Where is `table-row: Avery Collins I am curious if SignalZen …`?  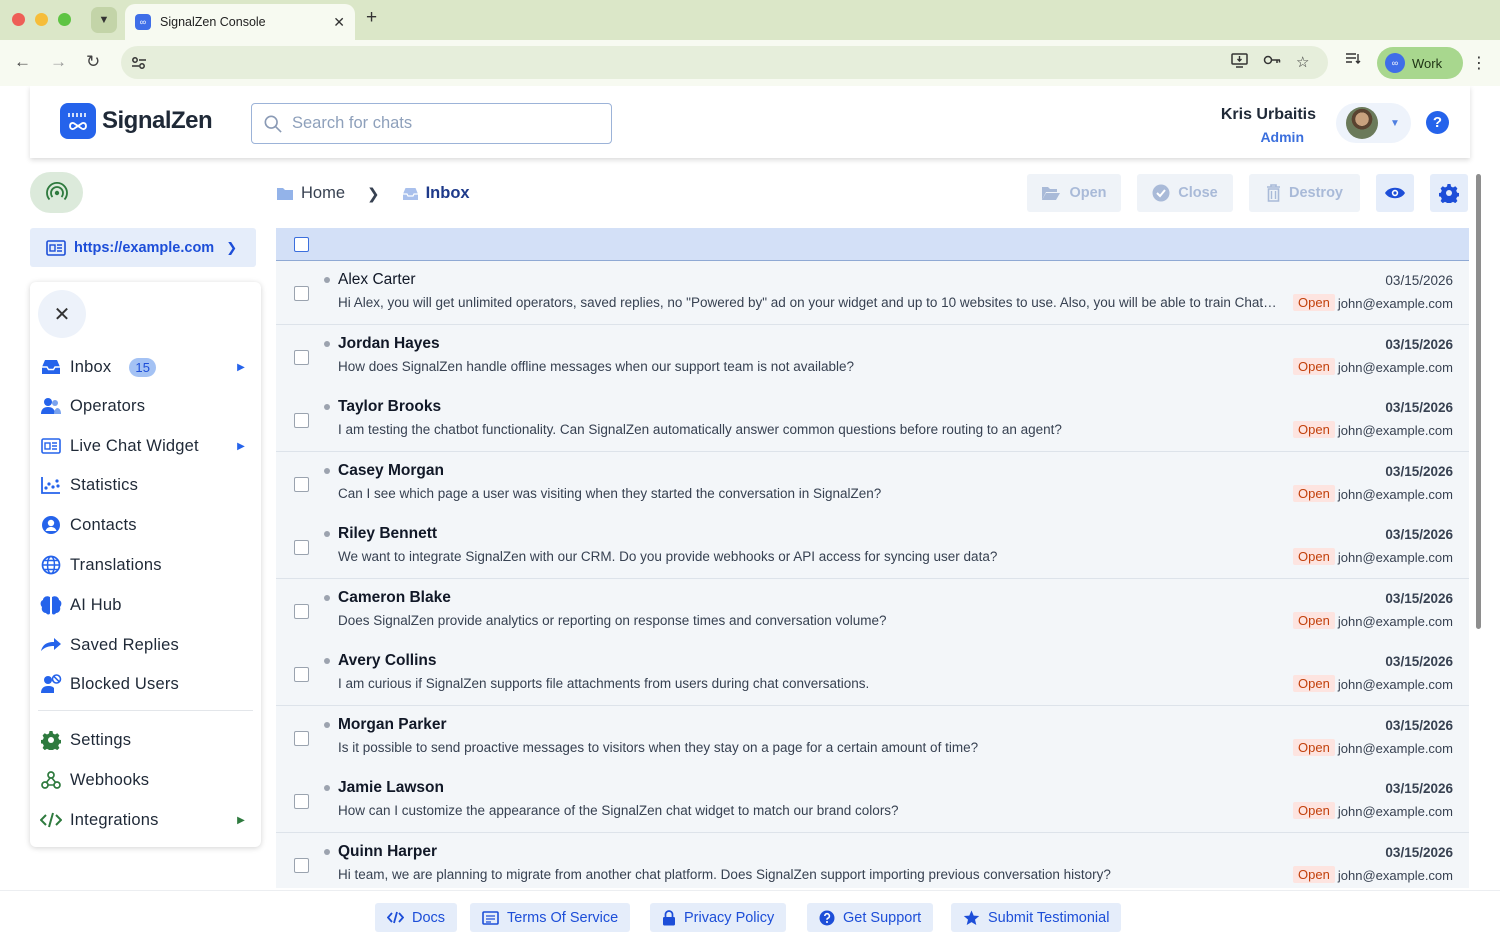
table-row: Avery Collins I am curious if SignalZen … is located at coordinates (872, 674).